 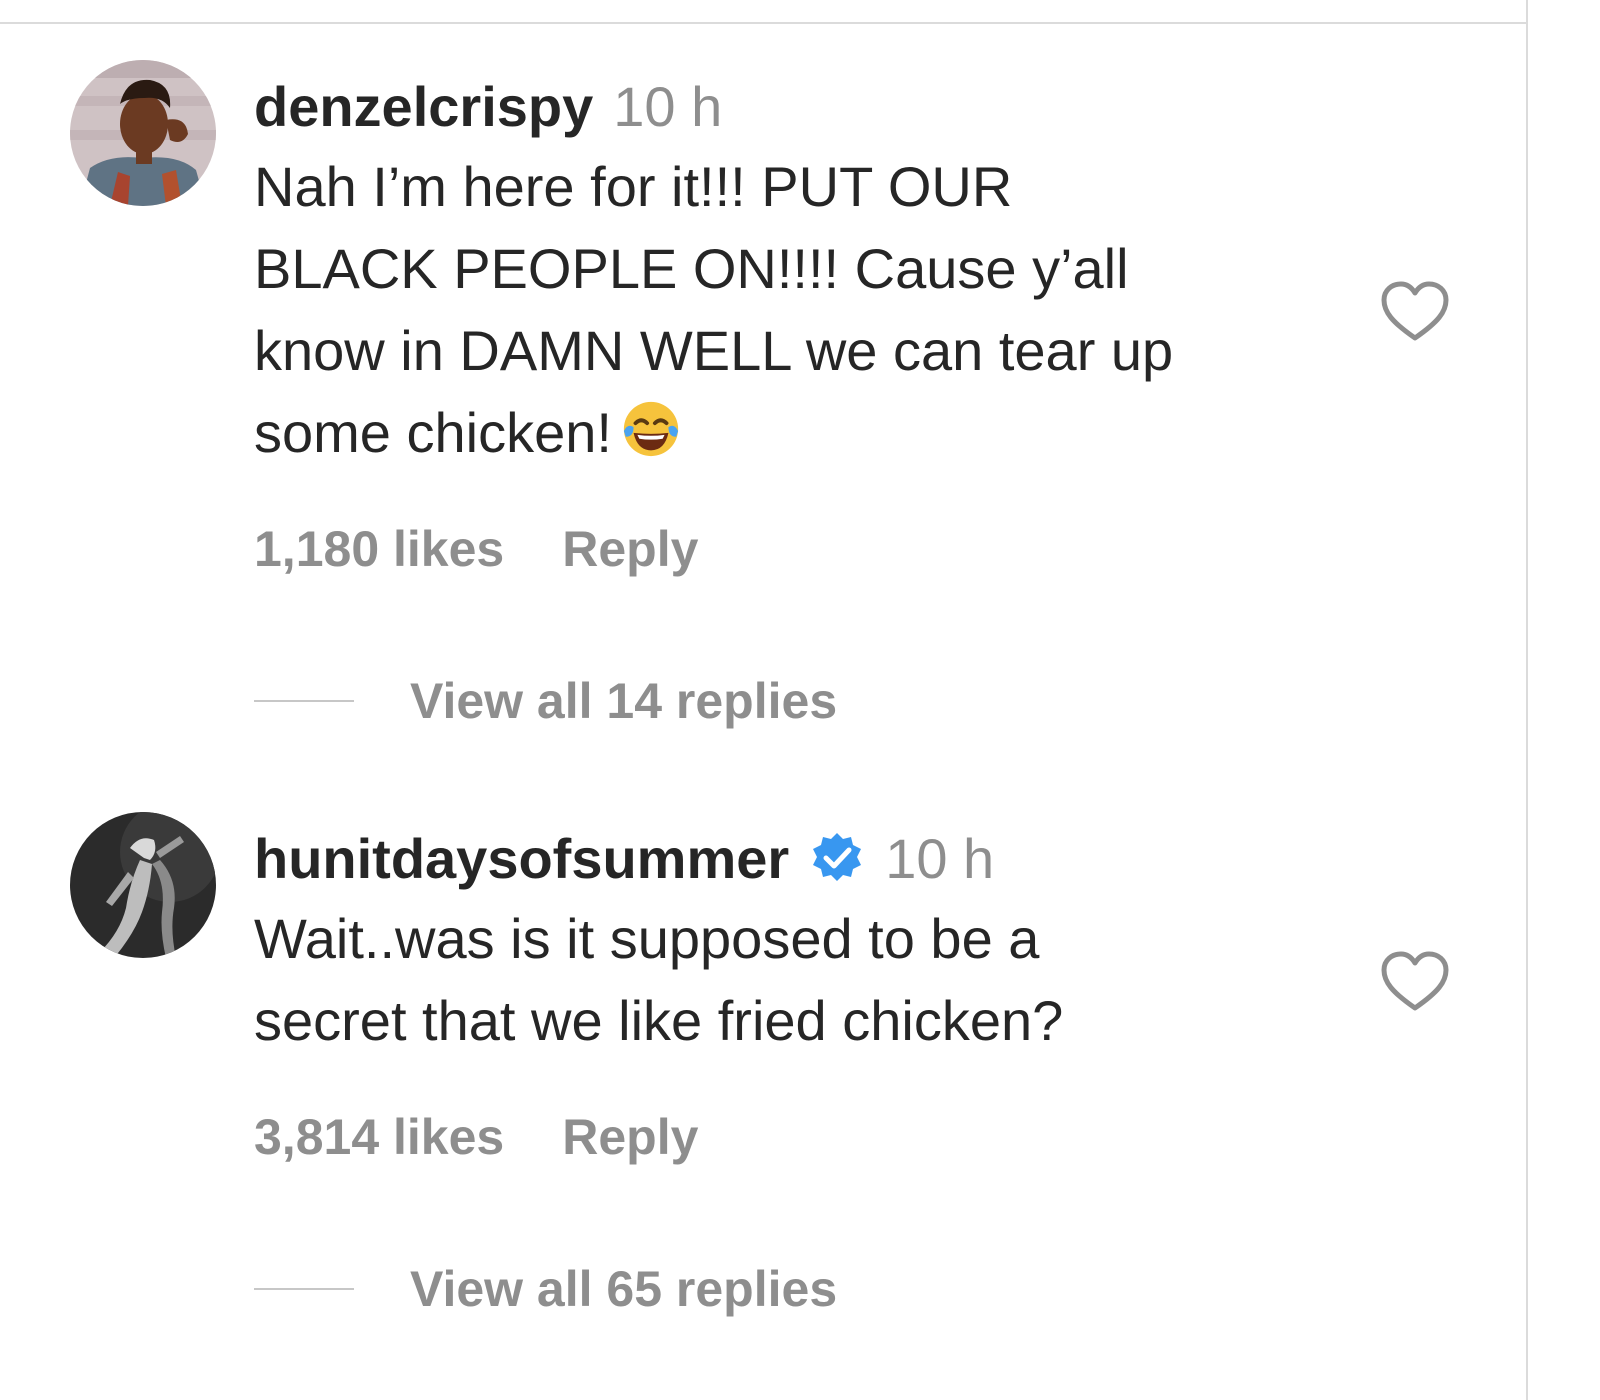 What do you see at coordinates (521, 859) in the screenshot?
I see `username-link: hunitdaysofsummer` at bounding box center [521, 859].